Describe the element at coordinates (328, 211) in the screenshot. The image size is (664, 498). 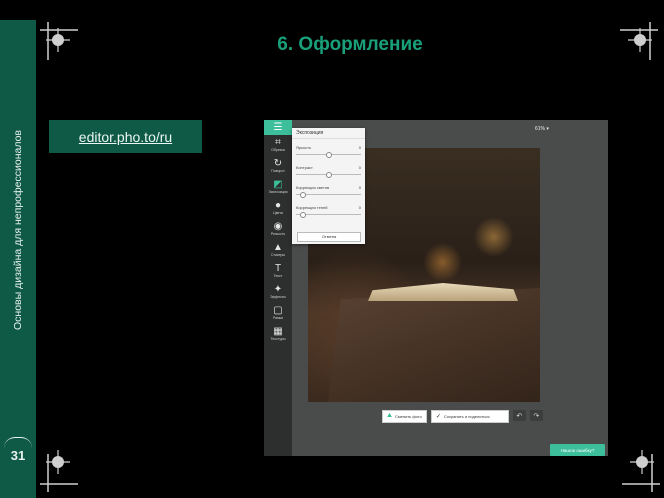
I see `slider-shadows: Коррекция теней 0` at that location.